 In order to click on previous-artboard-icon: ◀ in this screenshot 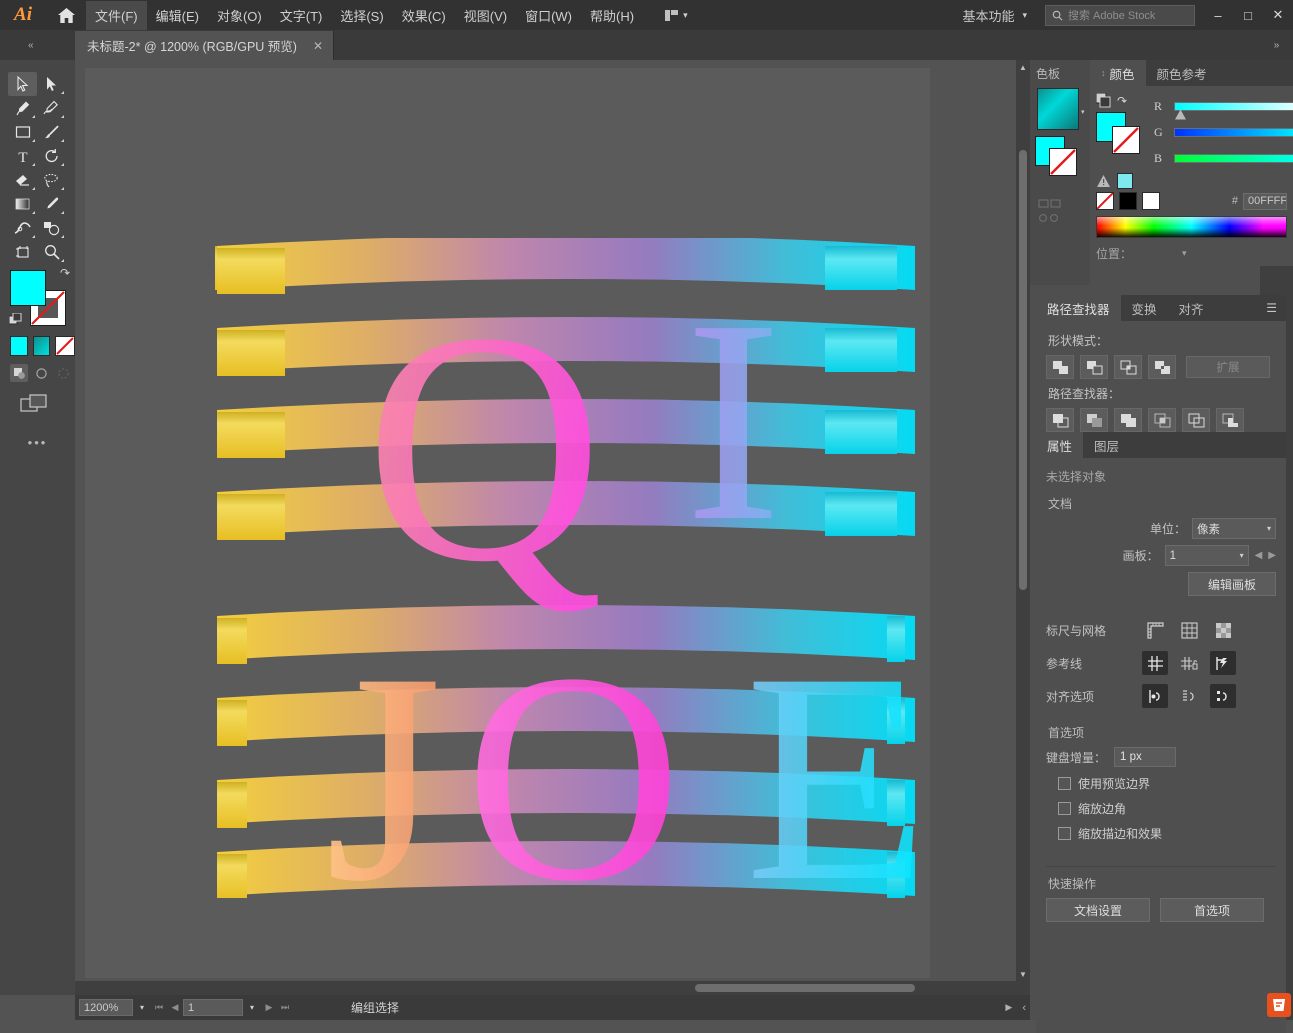, I will do `click(1259, 555)`.